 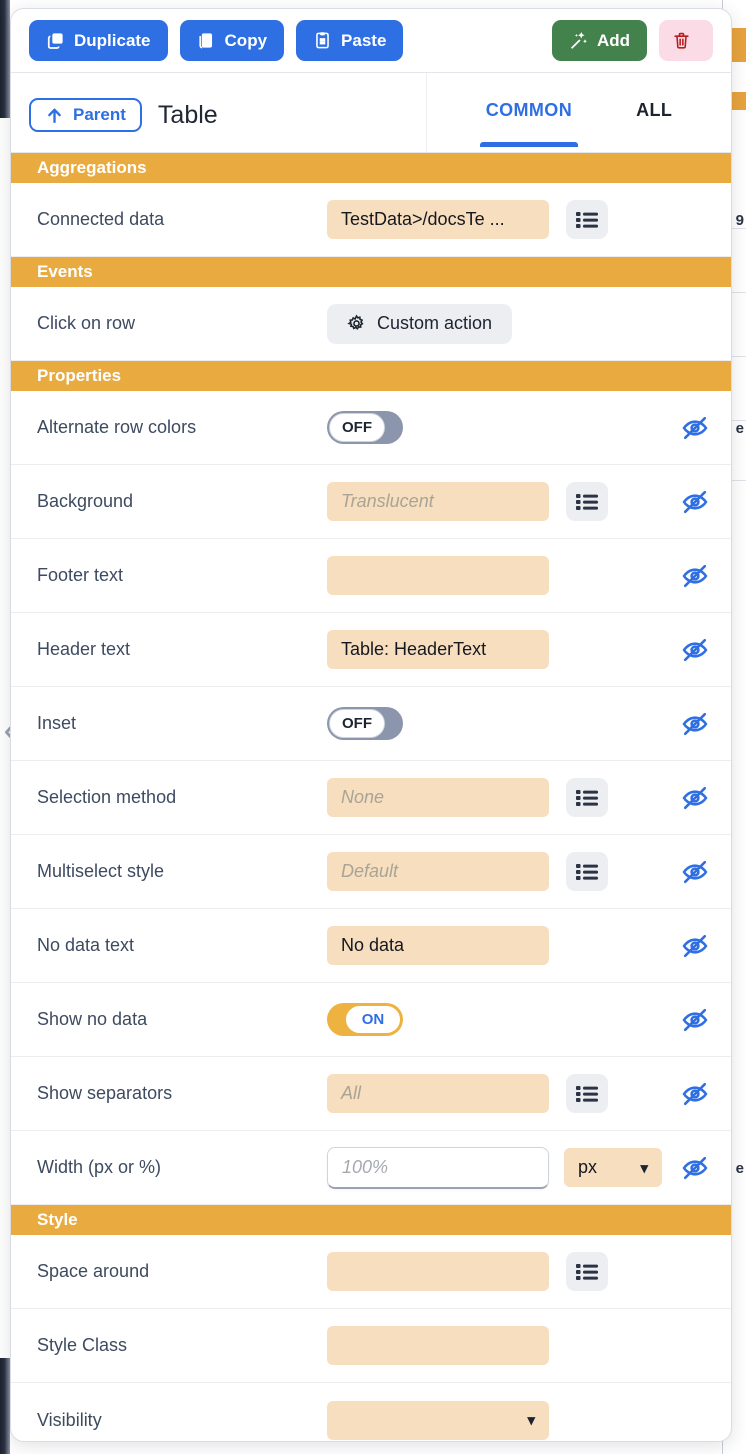 I want to click on row-click-on-row: Click on row Custom action, so click(x=371, y=324).